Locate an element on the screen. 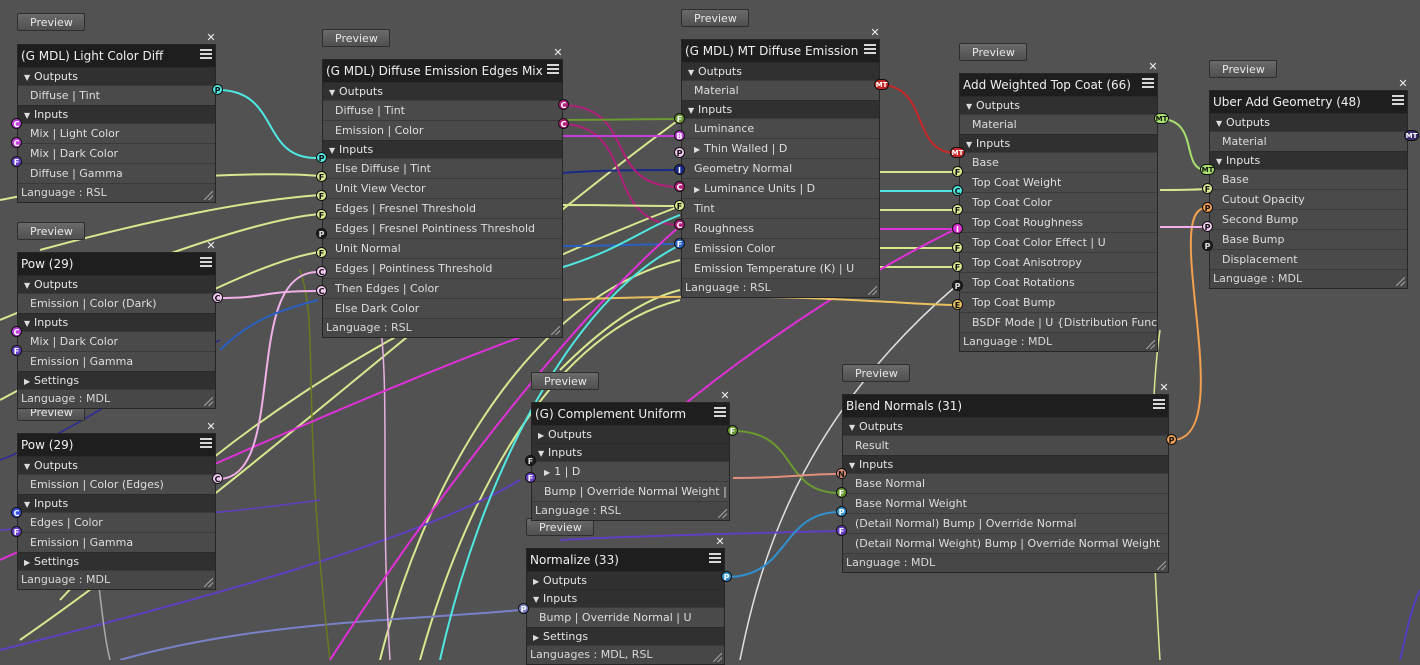 The image size is (1420, 665). input-row: Emission Color is located at coordinates (780, 248).